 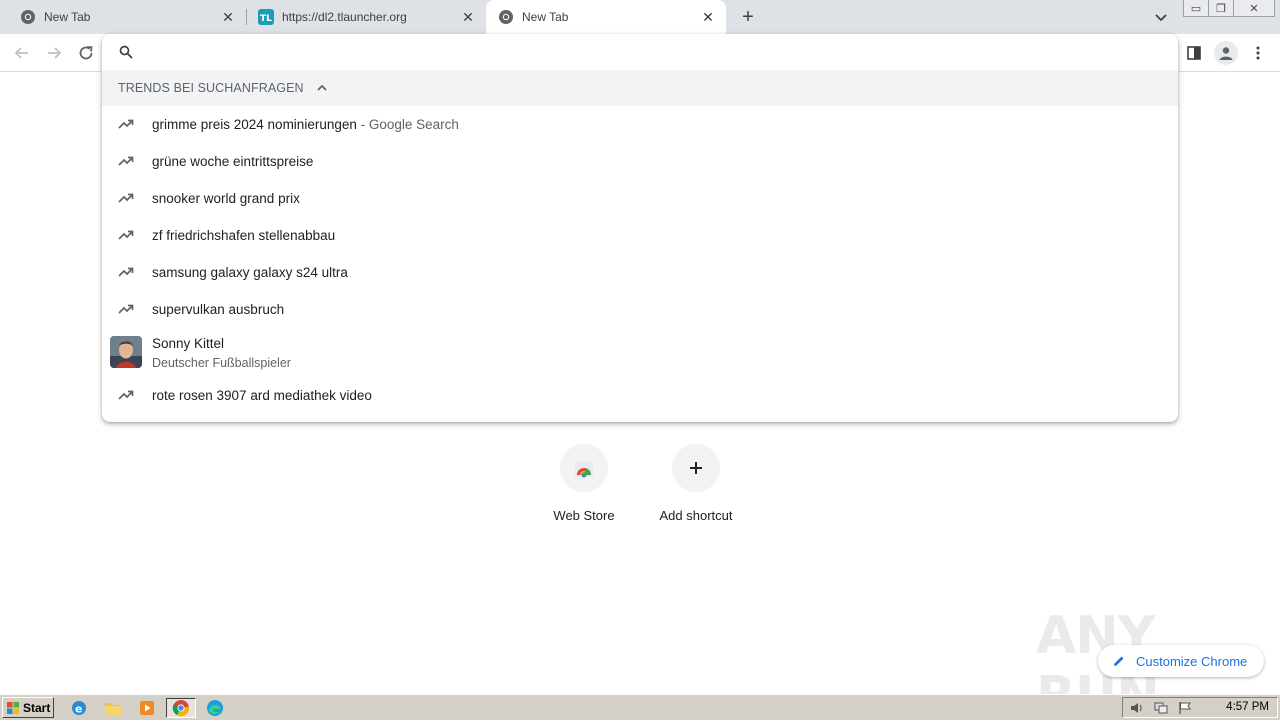 I want to click on media-player-icon, so click(x=147, y=708).